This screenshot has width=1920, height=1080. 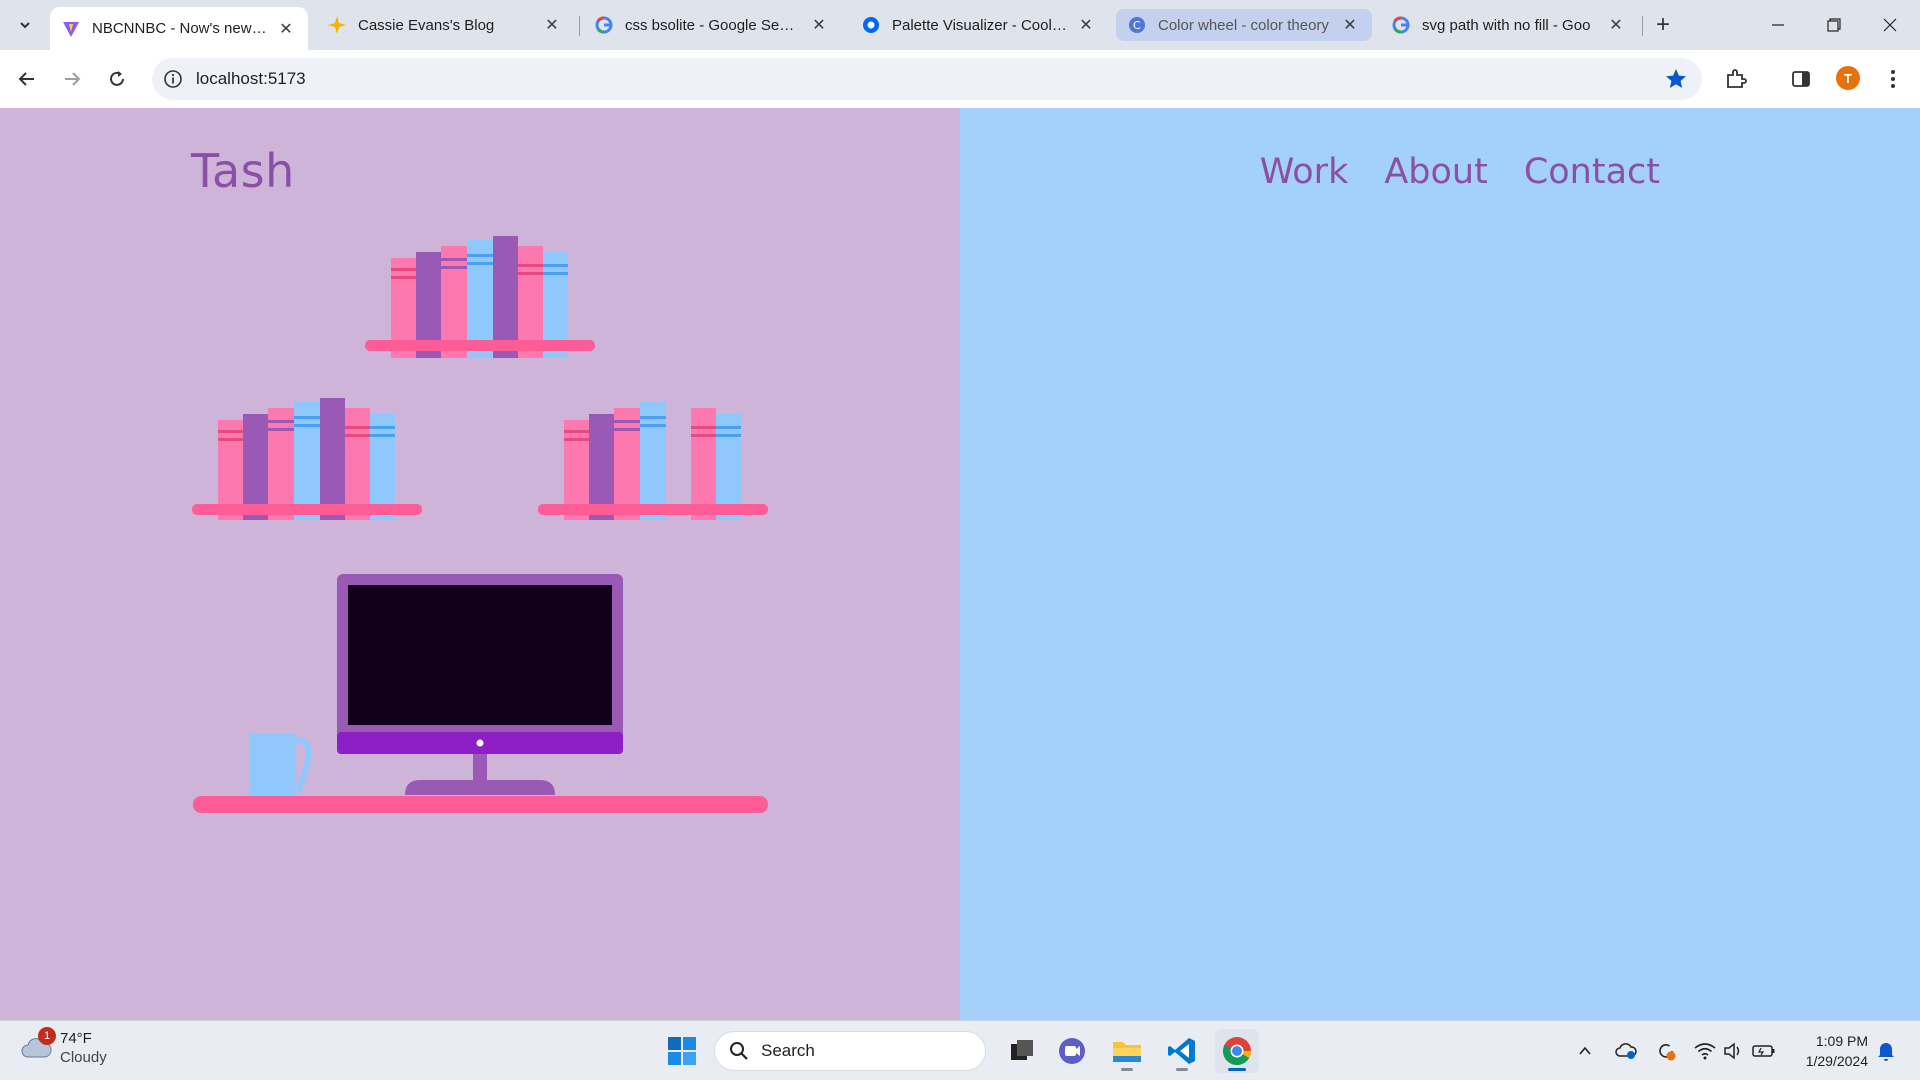 What do you see at coordinates (712, 25) in the screenshot?
I see `tab-css-bsolite-search: css bsolite - Google Search ✕` at bounding box center [712, 25].